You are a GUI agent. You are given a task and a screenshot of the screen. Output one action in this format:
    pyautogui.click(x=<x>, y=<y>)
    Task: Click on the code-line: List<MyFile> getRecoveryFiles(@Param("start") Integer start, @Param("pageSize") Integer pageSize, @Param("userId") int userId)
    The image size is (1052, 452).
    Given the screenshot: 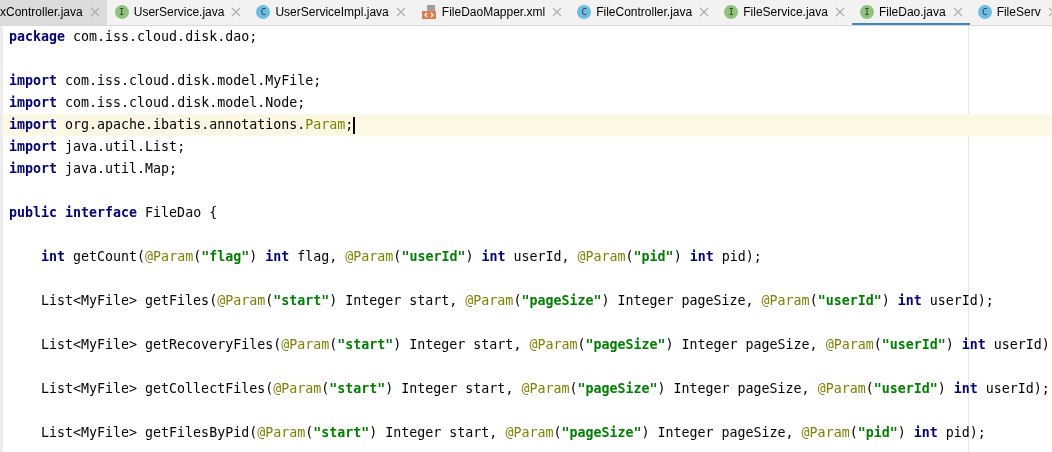 What is the action you would take?
    pyautogui.click(x=545, y=344)
    